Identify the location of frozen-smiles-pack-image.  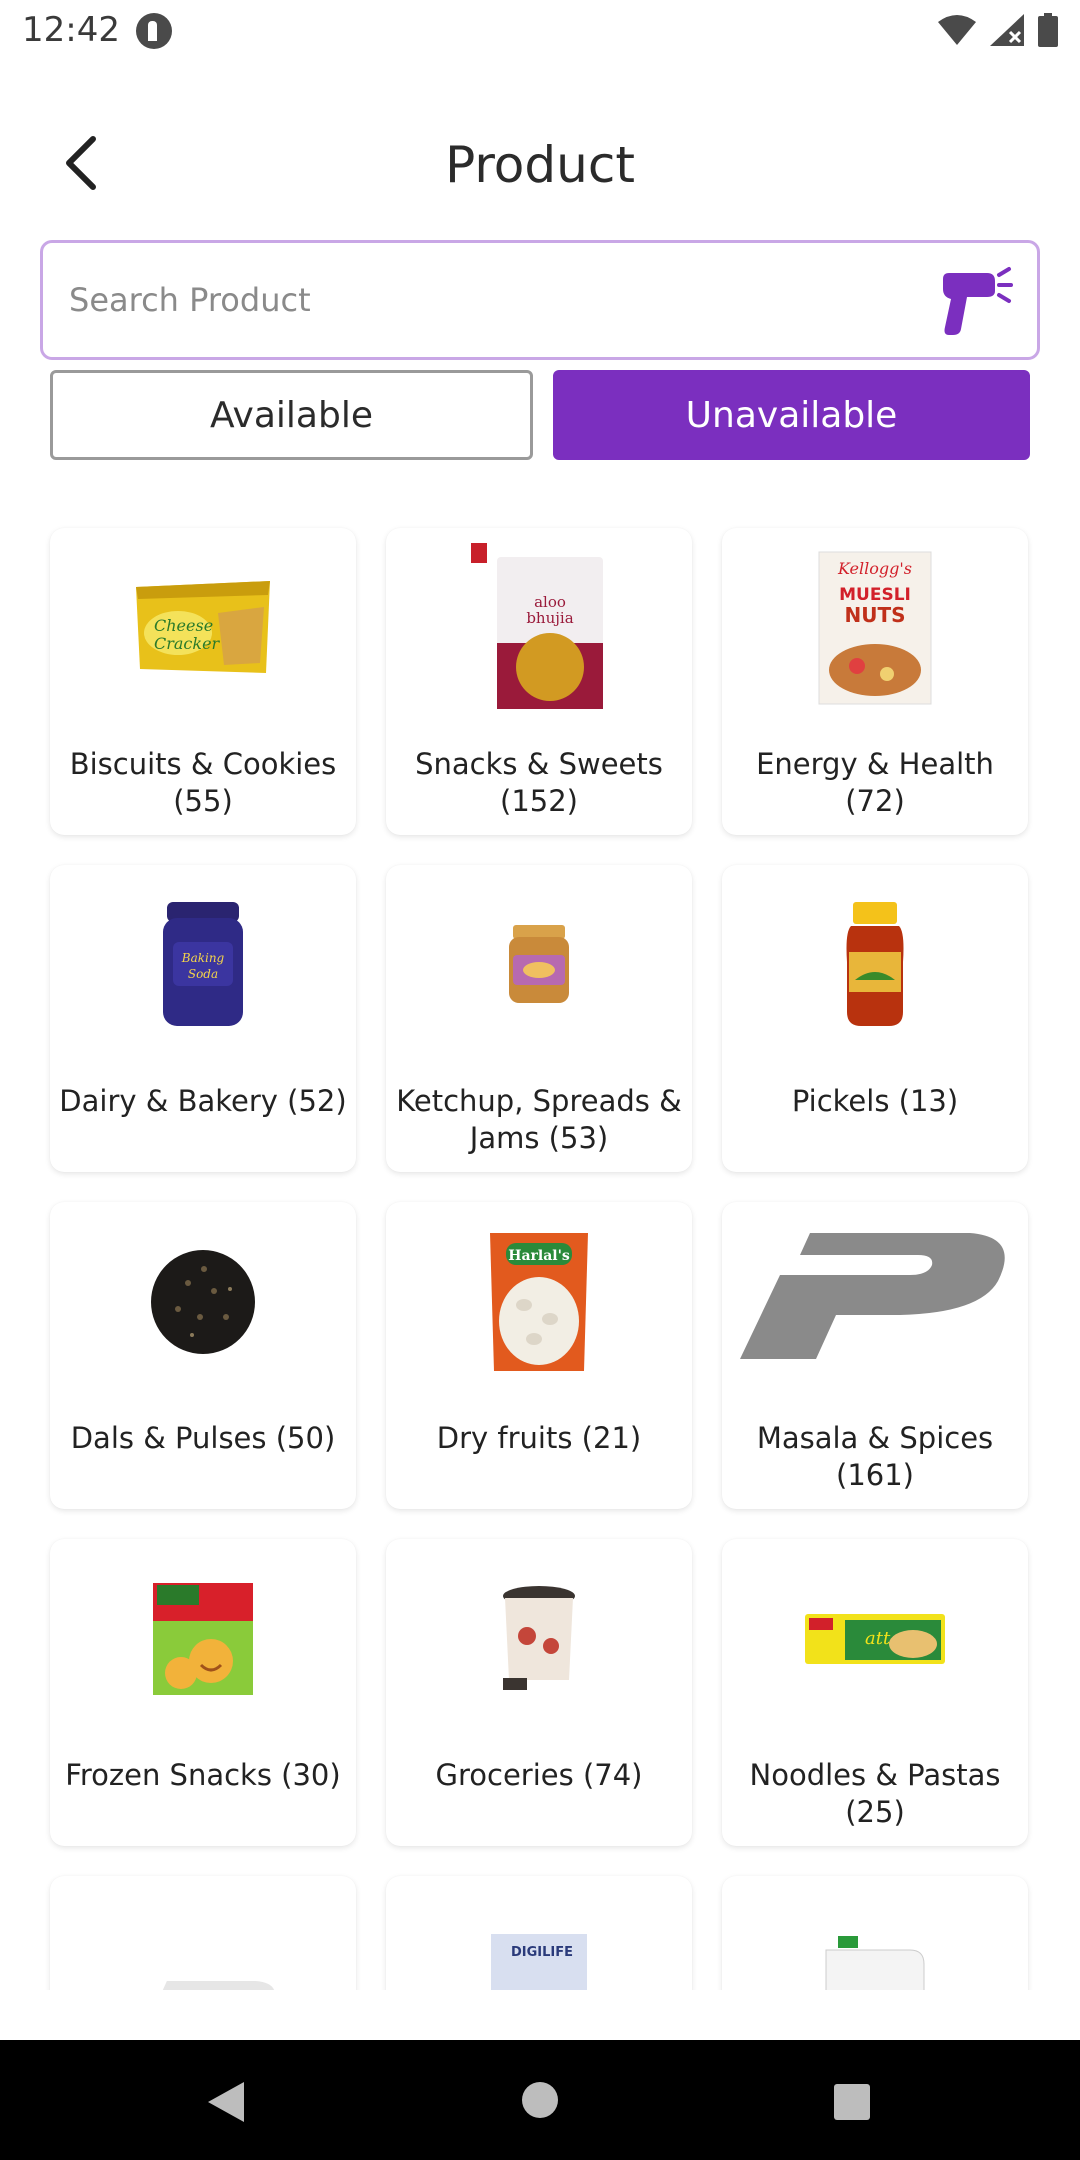
(203, 1639).